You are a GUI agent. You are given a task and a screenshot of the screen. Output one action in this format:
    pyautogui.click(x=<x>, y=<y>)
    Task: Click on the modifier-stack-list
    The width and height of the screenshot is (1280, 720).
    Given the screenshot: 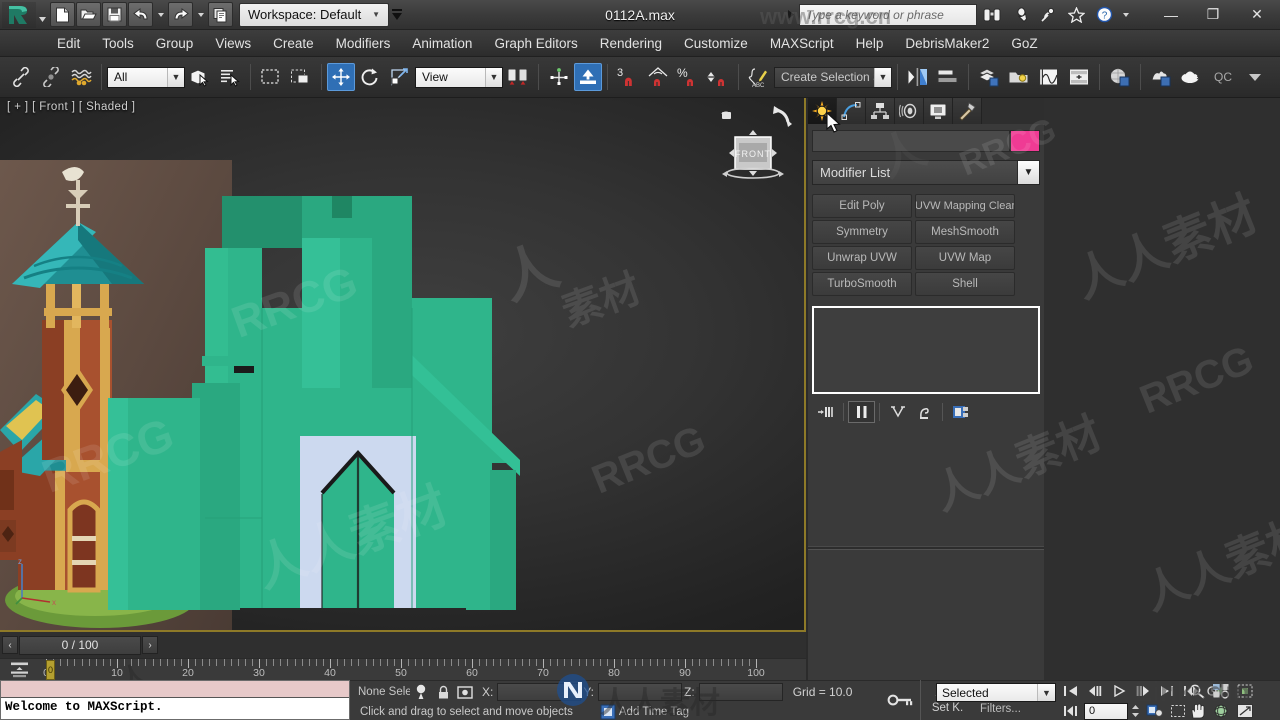 What is the action you would take?
    pyautogui.click(x=926, y=350)
    